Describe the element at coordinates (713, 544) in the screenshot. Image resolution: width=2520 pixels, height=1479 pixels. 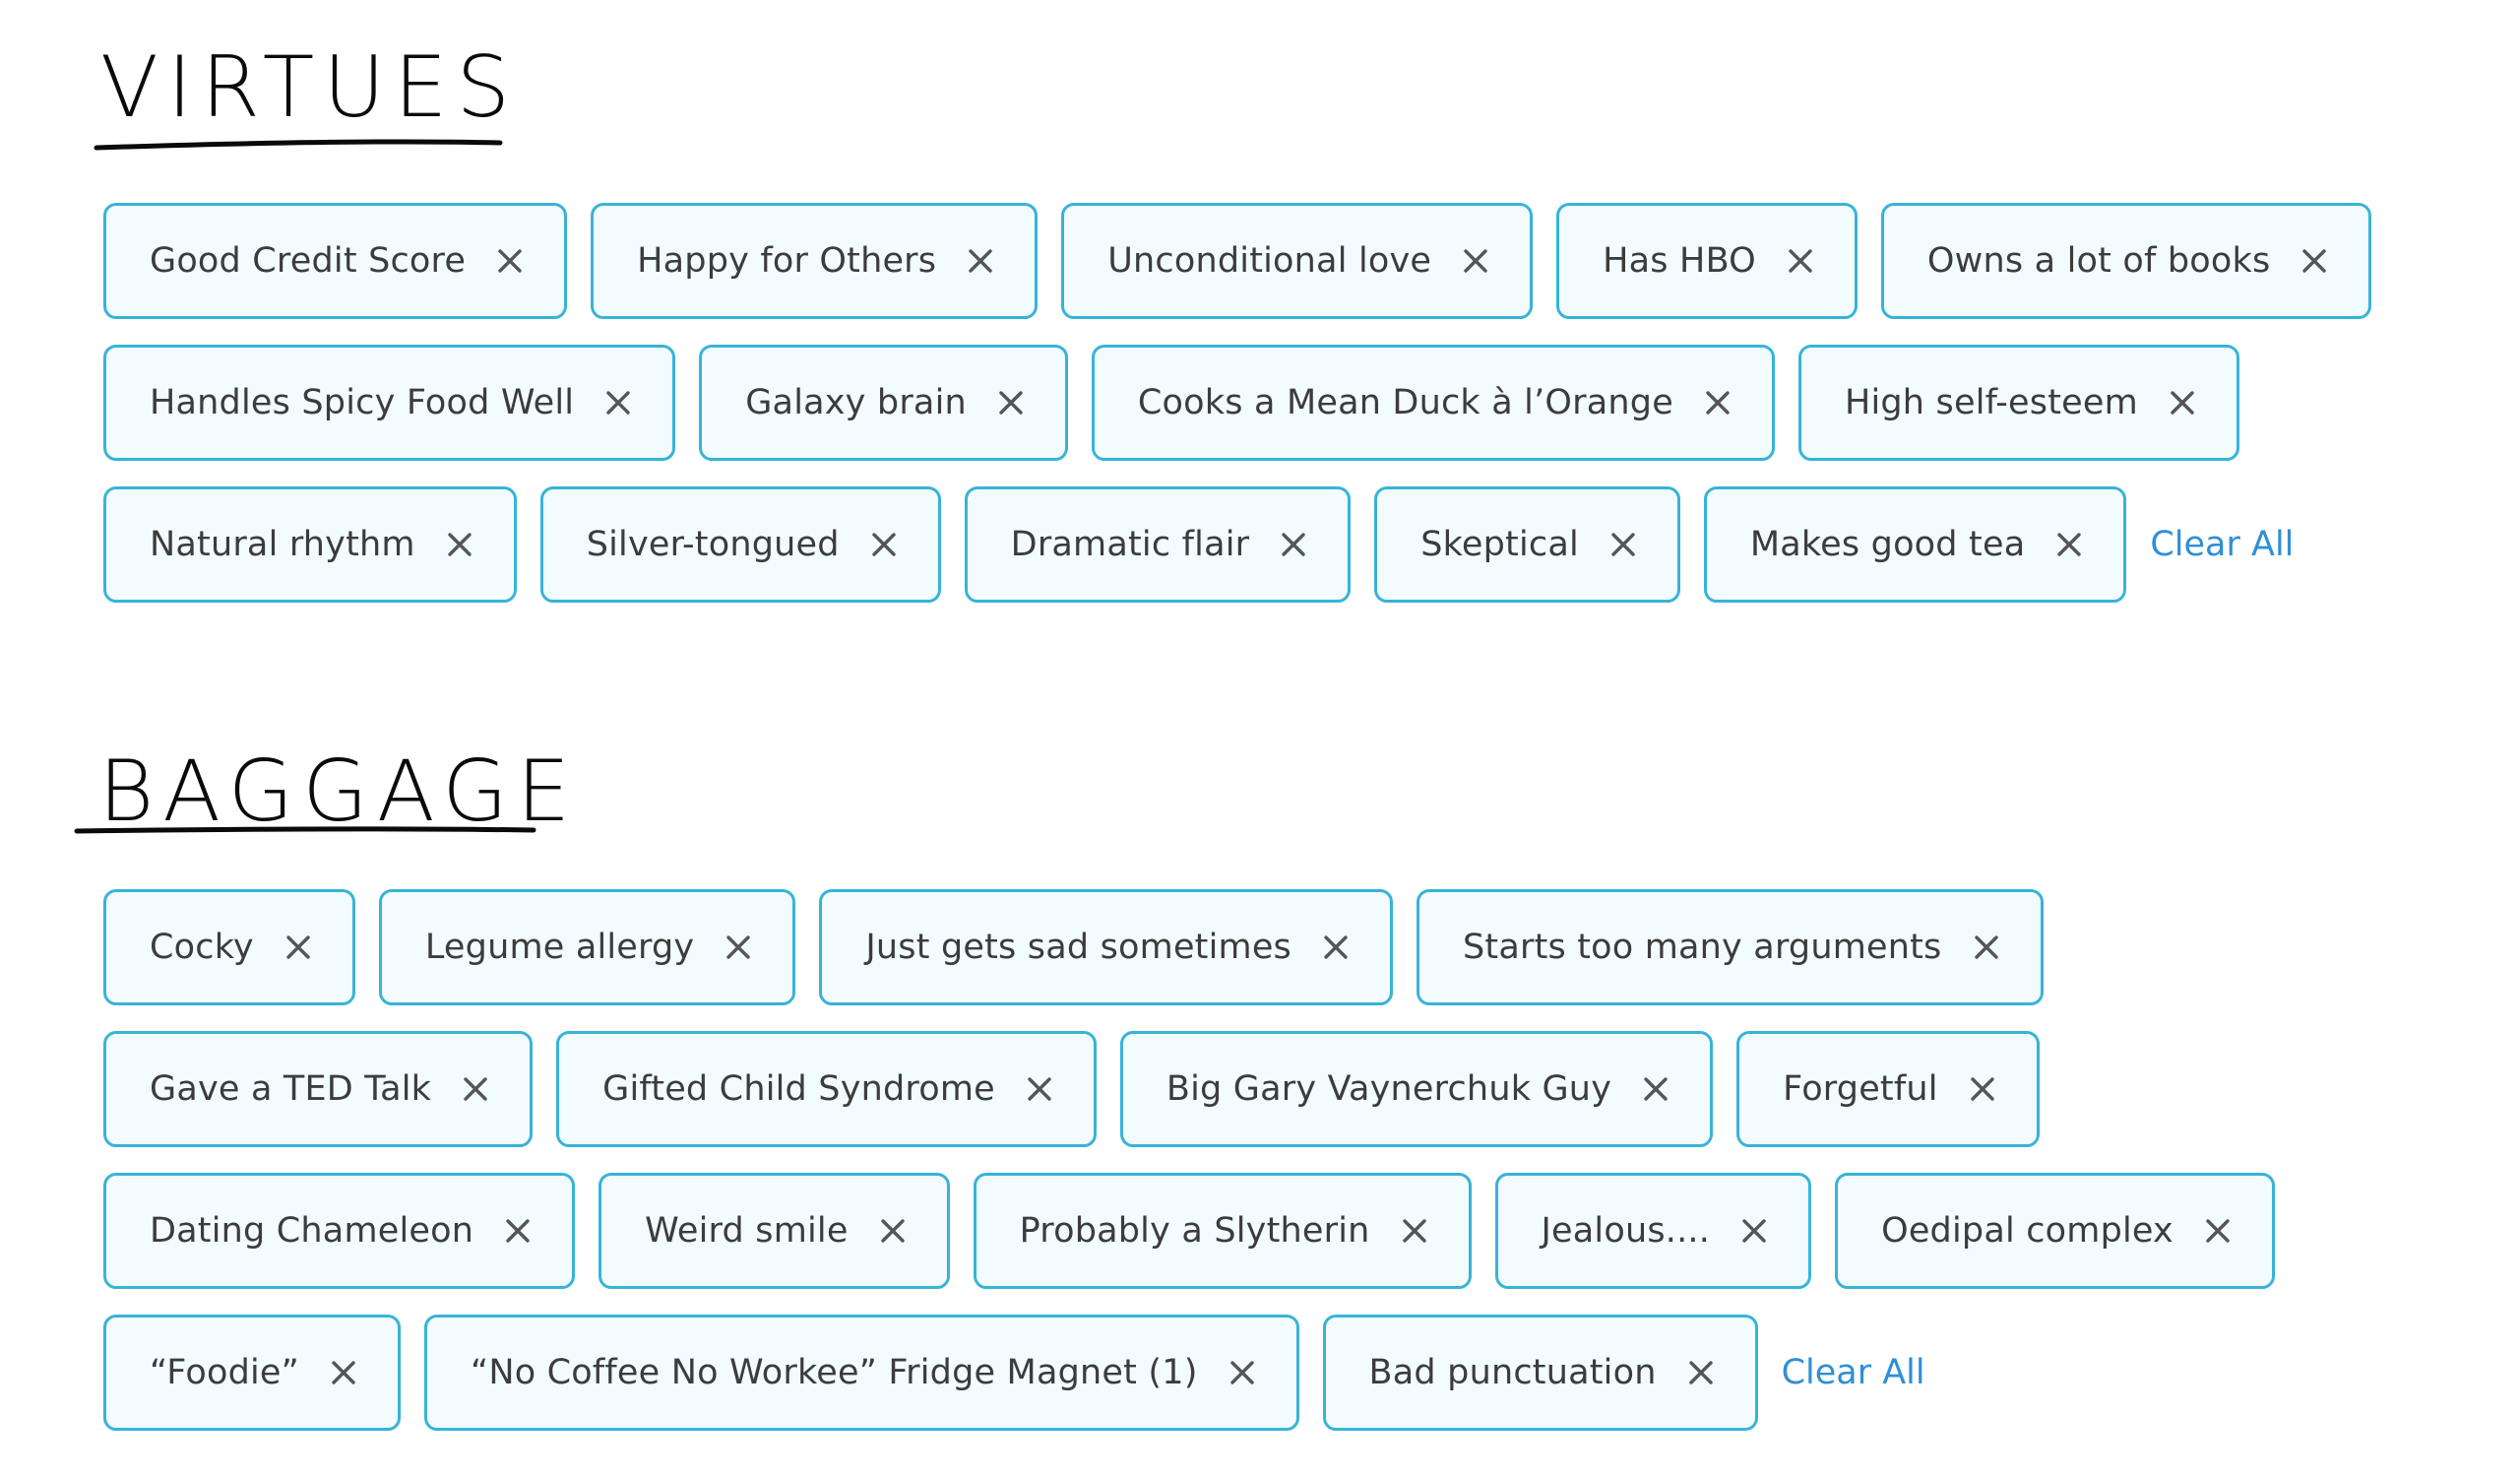
I see `chip-label: Silver-tongued` at that location.